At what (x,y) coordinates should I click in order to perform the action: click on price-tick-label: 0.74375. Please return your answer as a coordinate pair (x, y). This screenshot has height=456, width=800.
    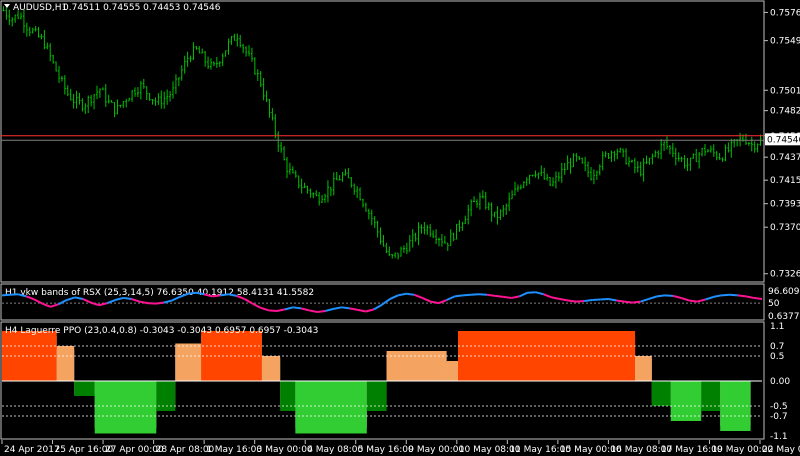
    Looking at the image, I should click on (785, 158).